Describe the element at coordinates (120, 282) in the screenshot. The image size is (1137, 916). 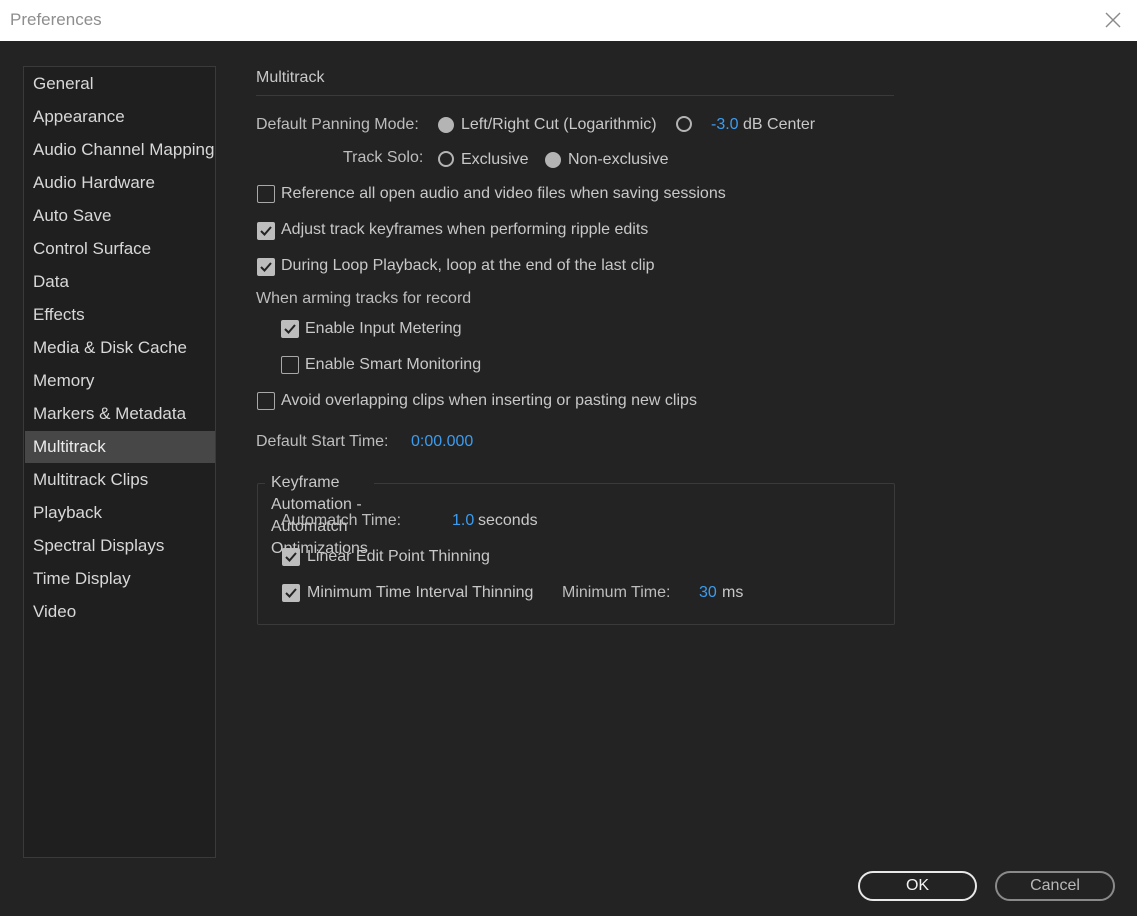
I see `sidebar-item-data: Data` at that location.